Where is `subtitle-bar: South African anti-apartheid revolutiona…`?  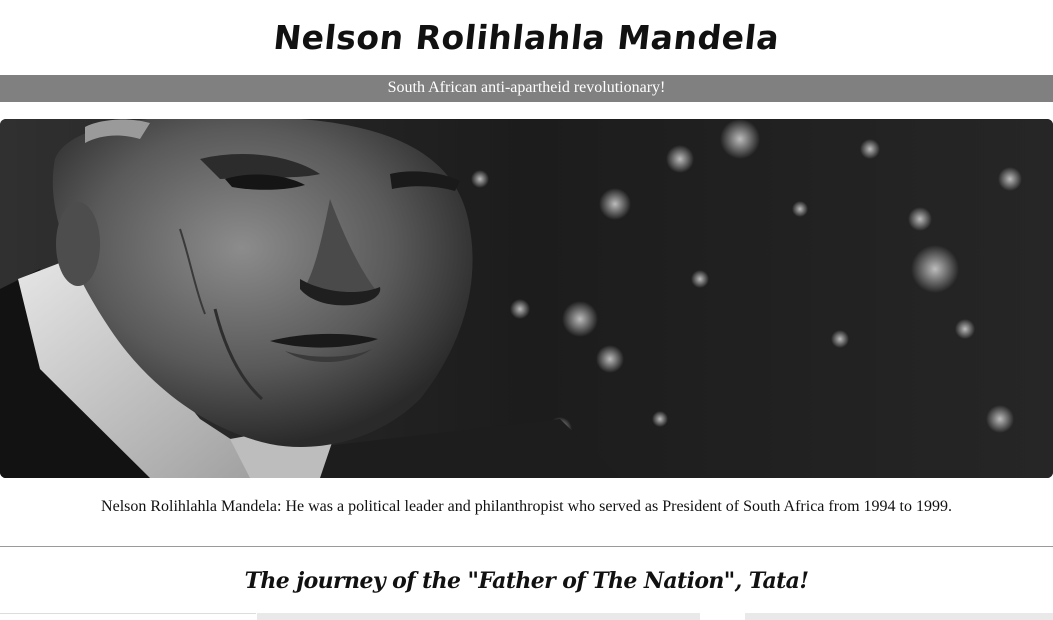 subtitle-bar: South African anti-apartheid revolutiona… is located at coordinates (526, 88).